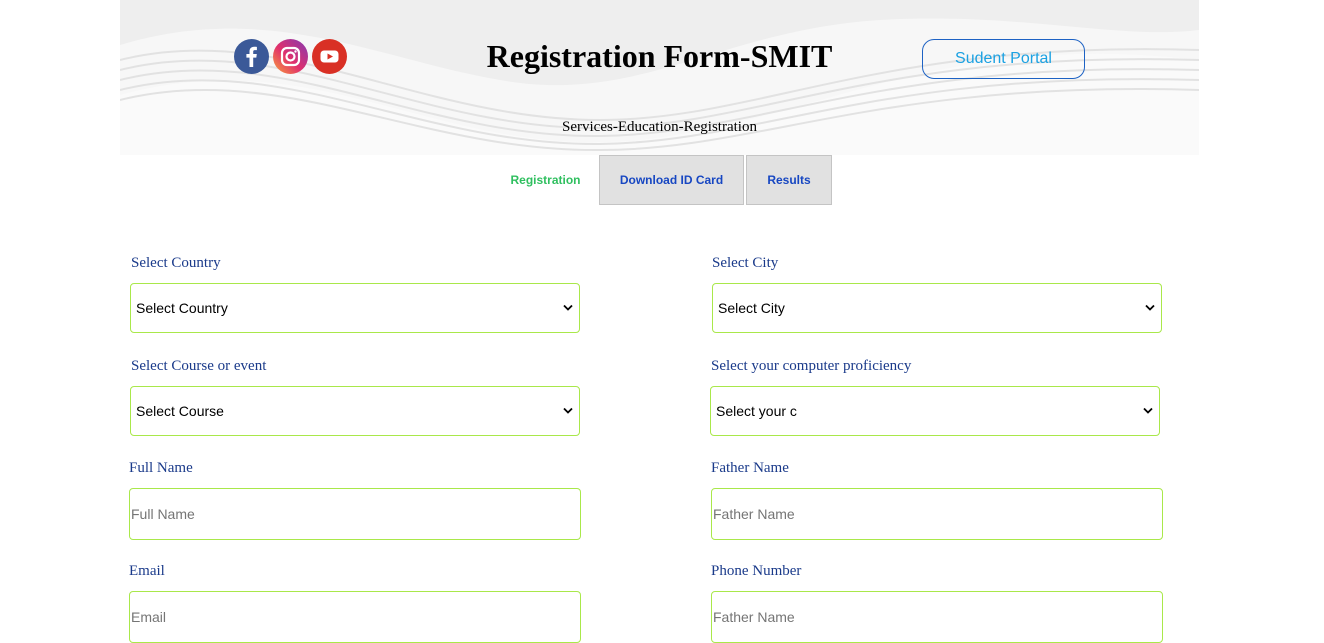 The height and width of the screenshot is (643, 1324). I want to click on tab-download-id-card: Download ID Card, so click(671, 180).